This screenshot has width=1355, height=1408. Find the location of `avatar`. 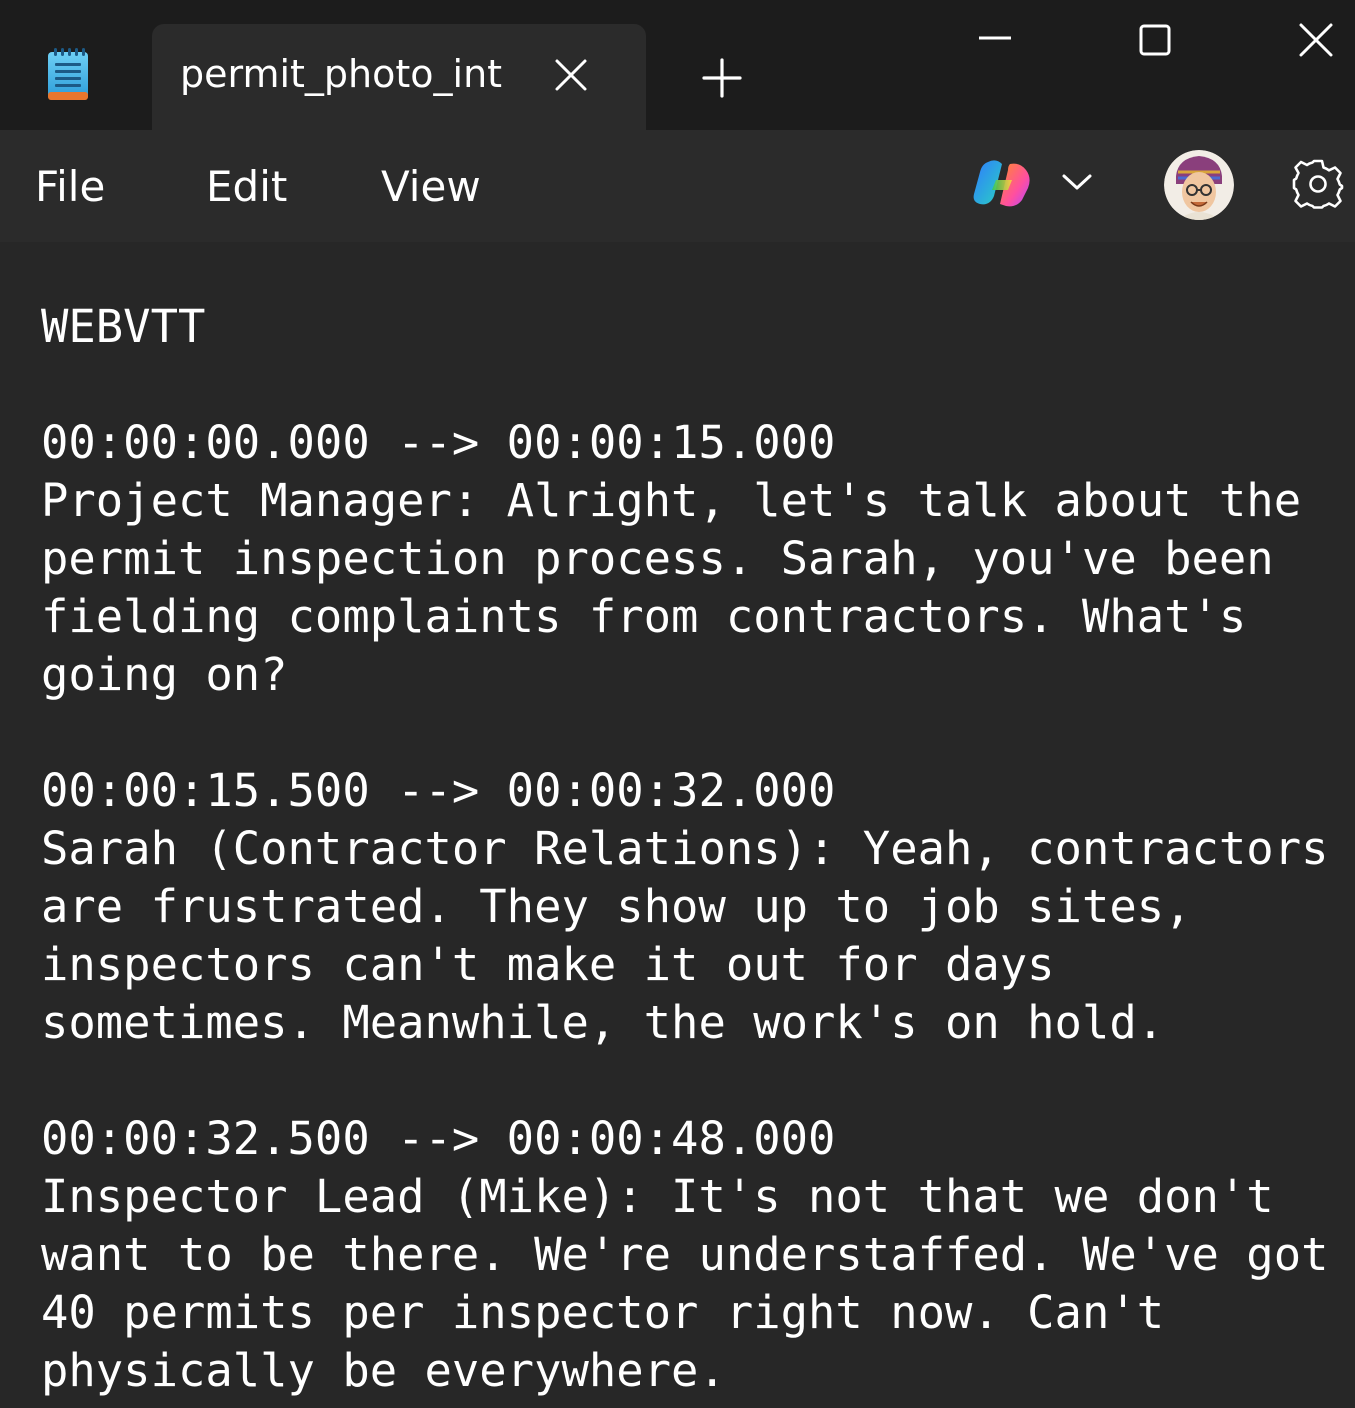

avatar is located at coordinates (1199, 185).